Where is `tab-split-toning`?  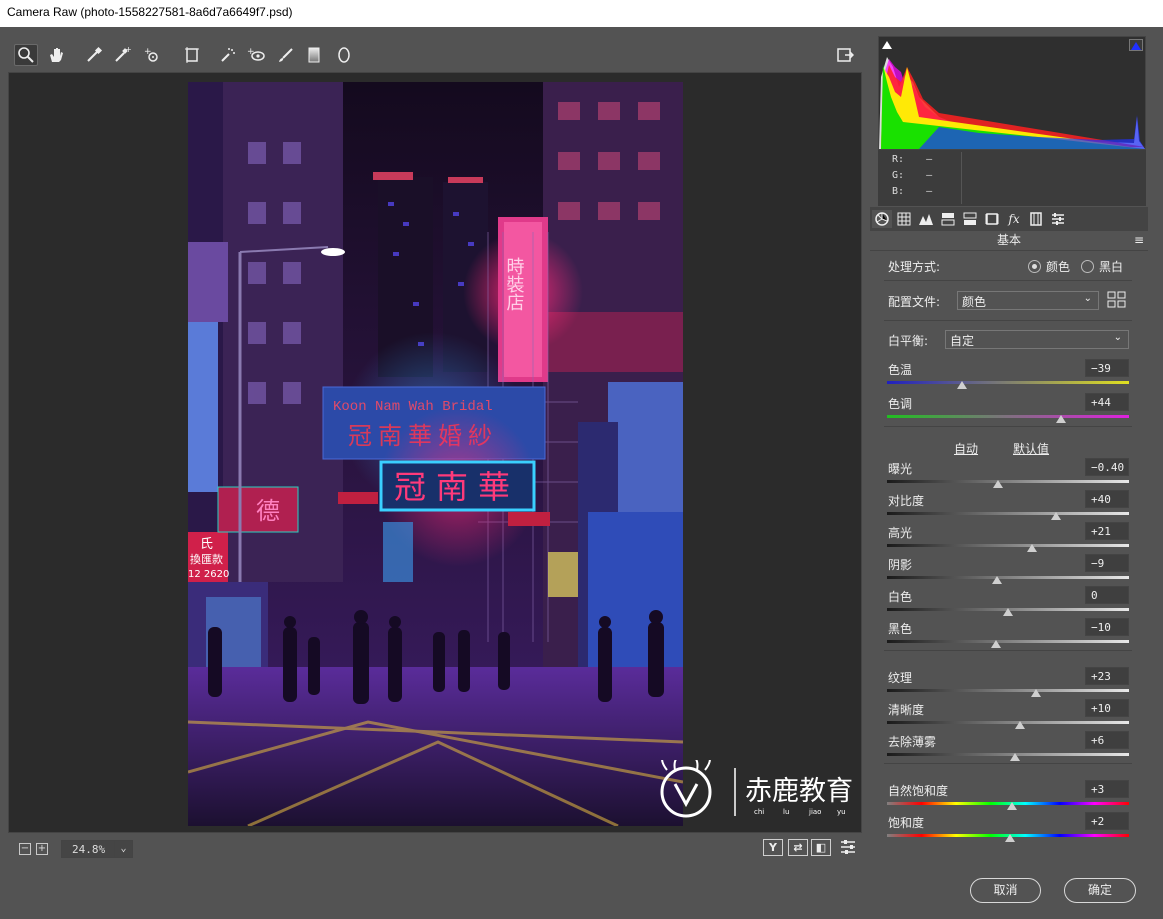 tab-split-toning is located at coordinates (970, 219).